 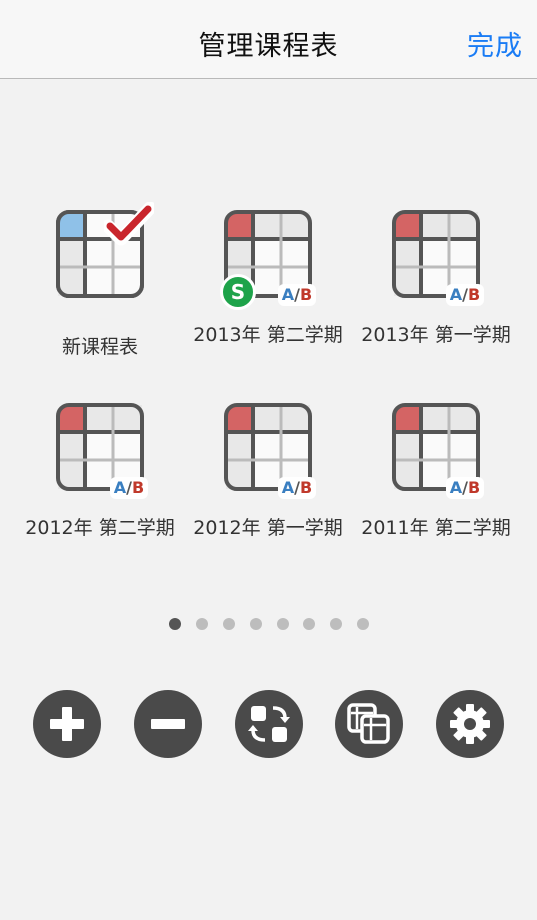 I want to click on minus-icon, so click(x=168, y=724).